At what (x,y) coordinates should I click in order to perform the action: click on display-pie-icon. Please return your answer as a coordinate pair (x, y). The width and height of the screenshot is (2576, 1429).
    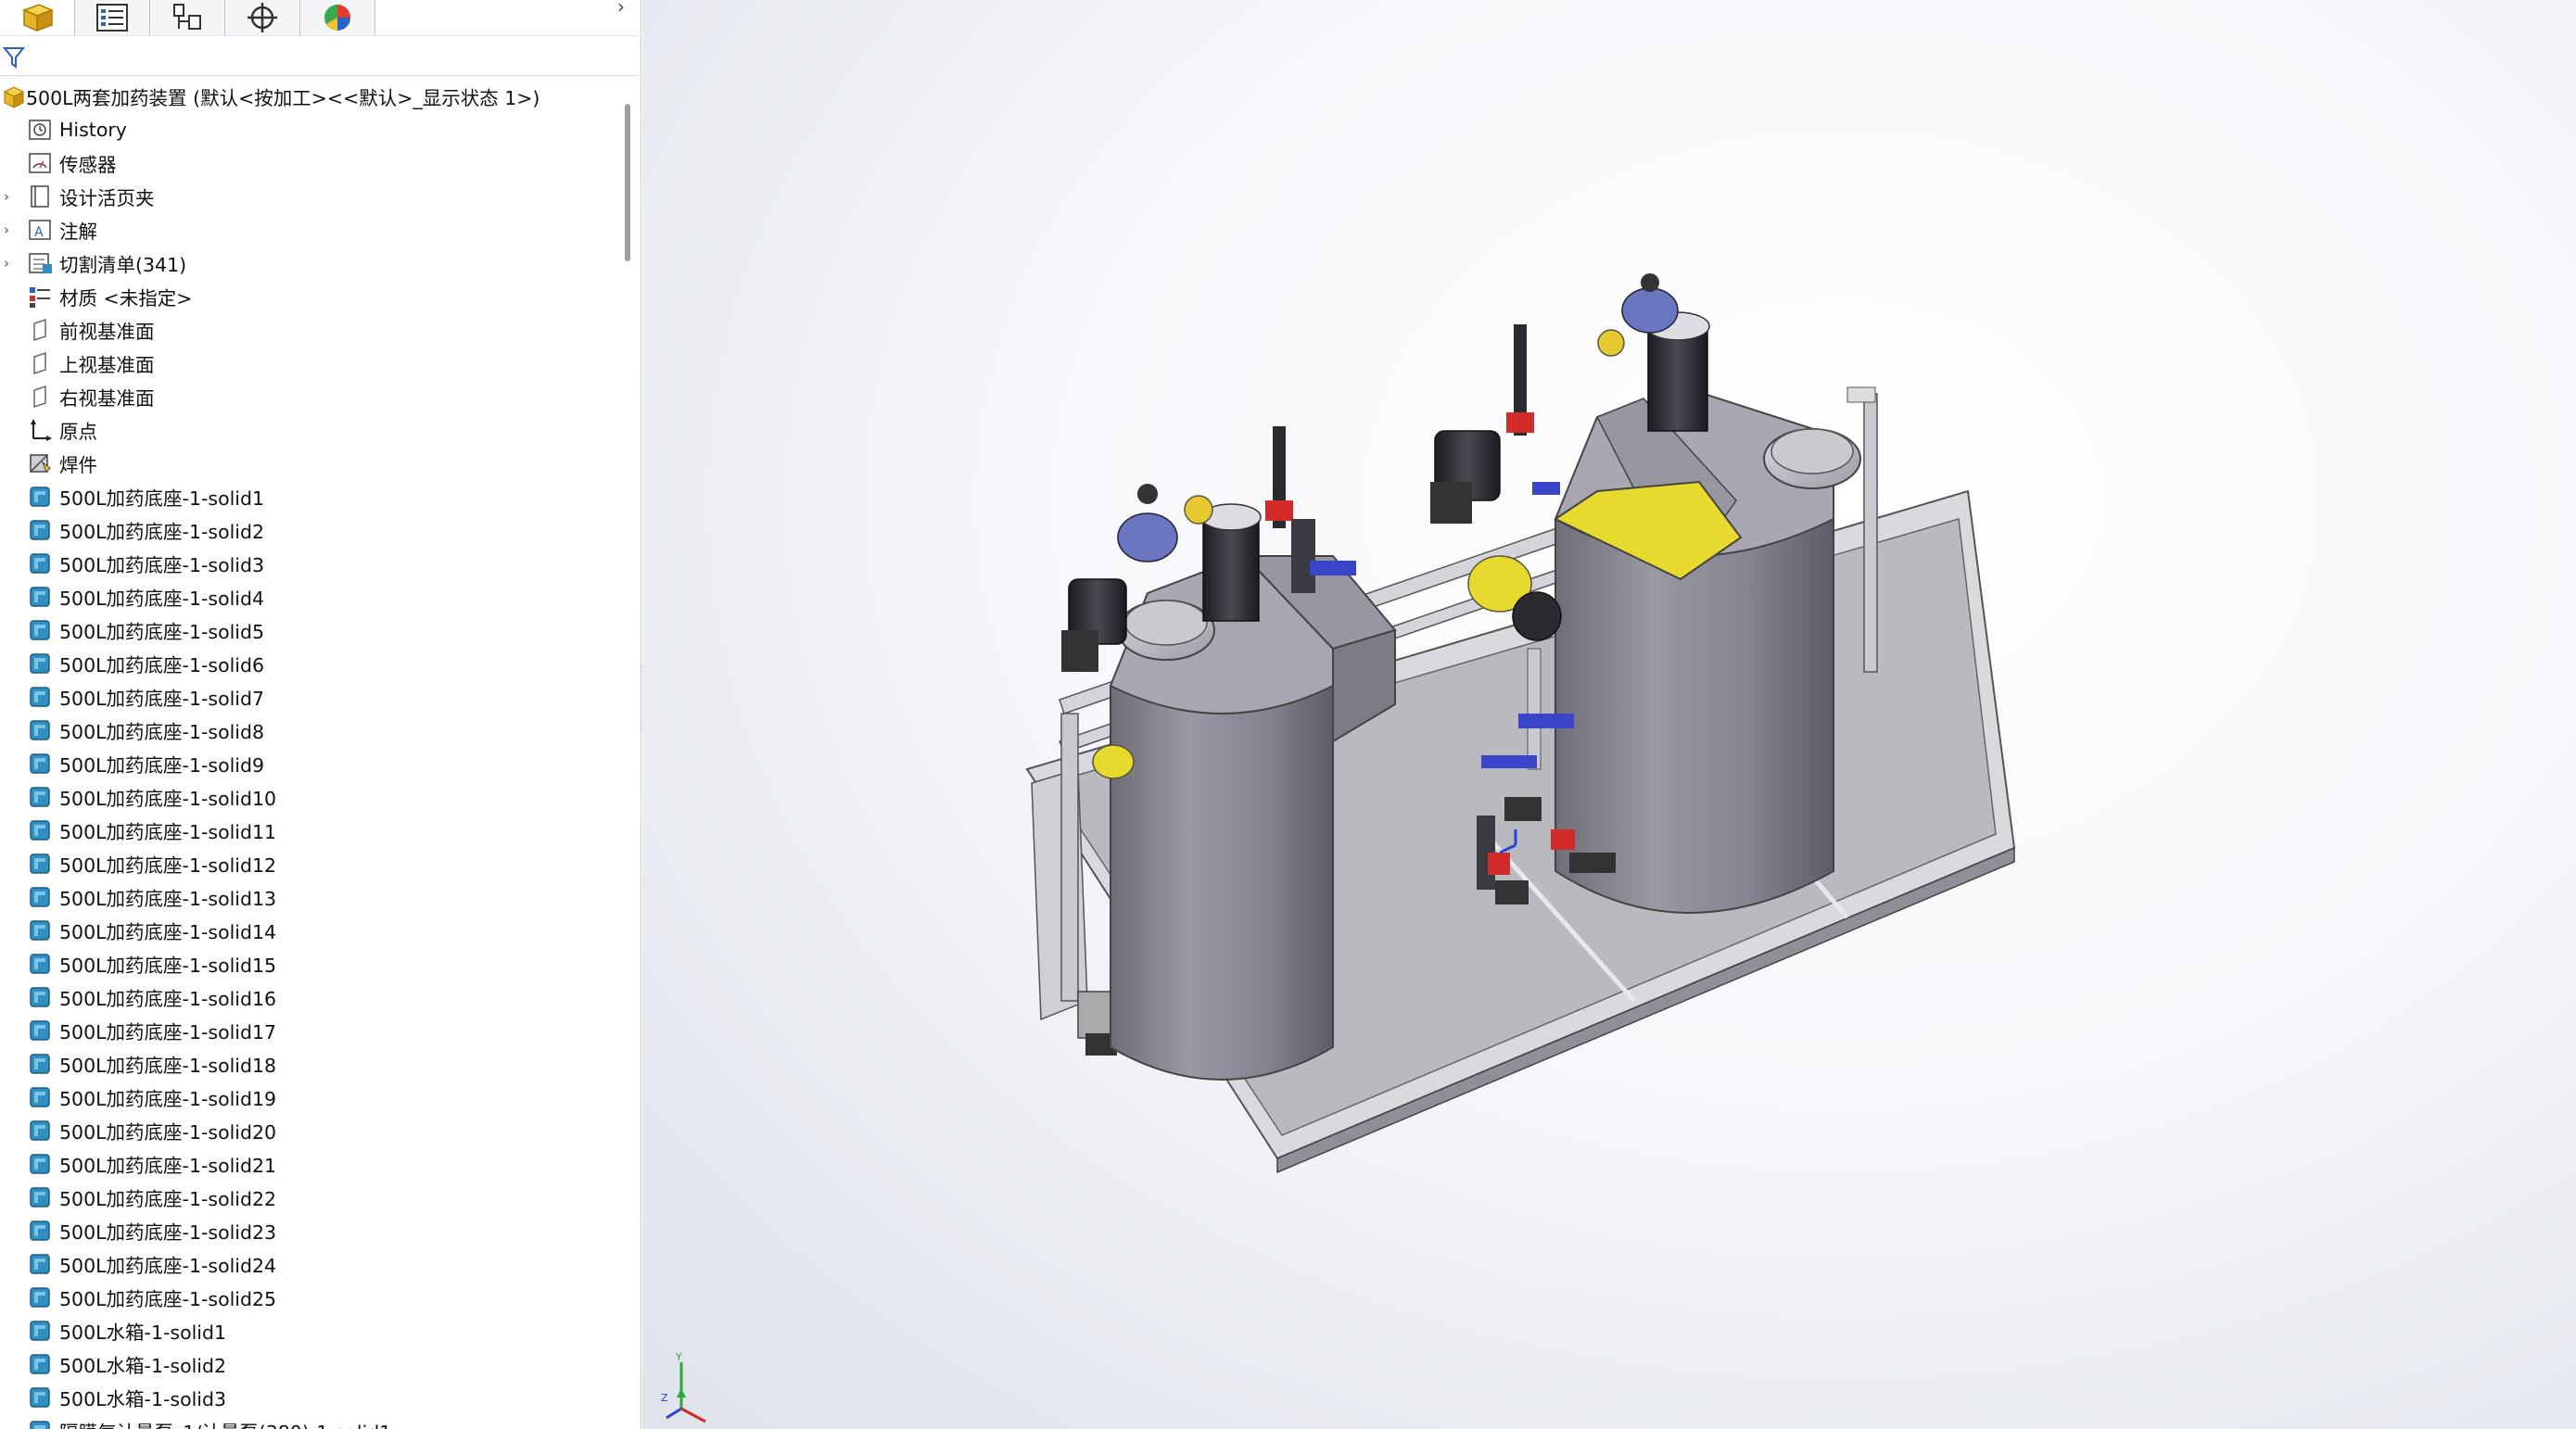
    Looking at the image, I should click on (337, 18).